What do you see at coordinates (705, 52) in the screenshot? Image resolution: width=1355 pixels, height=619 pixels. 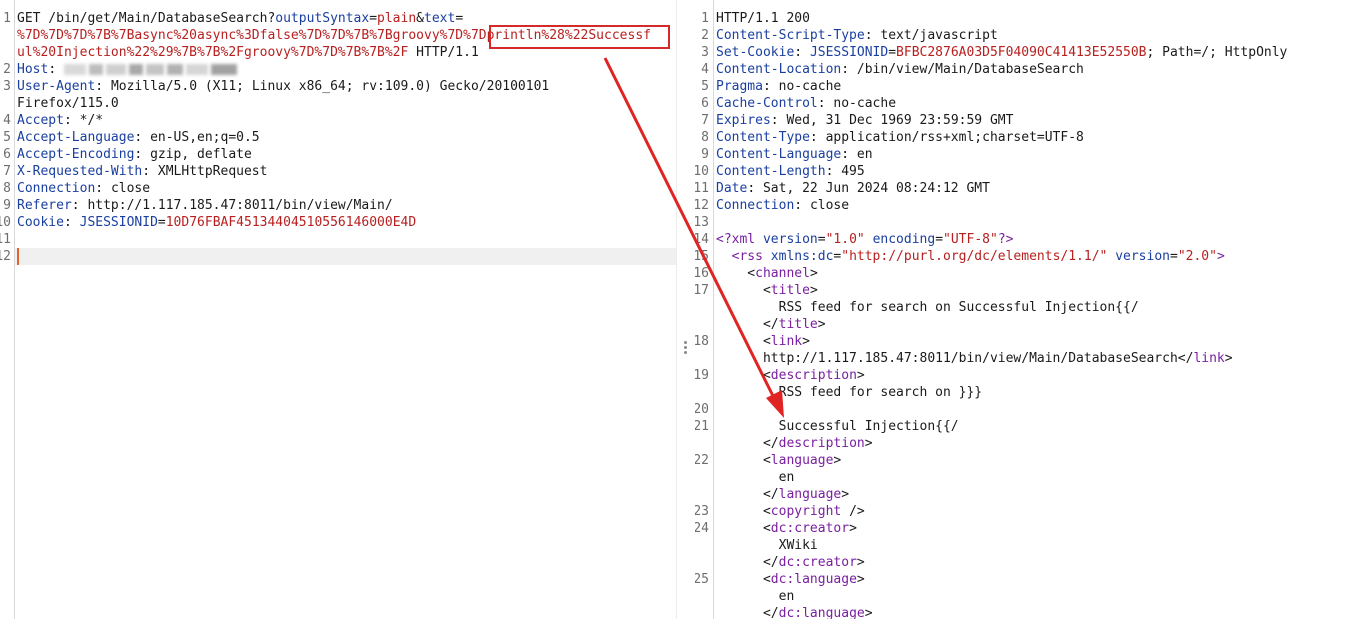 I see `line-number: 3` at bounding box center [705, 52].